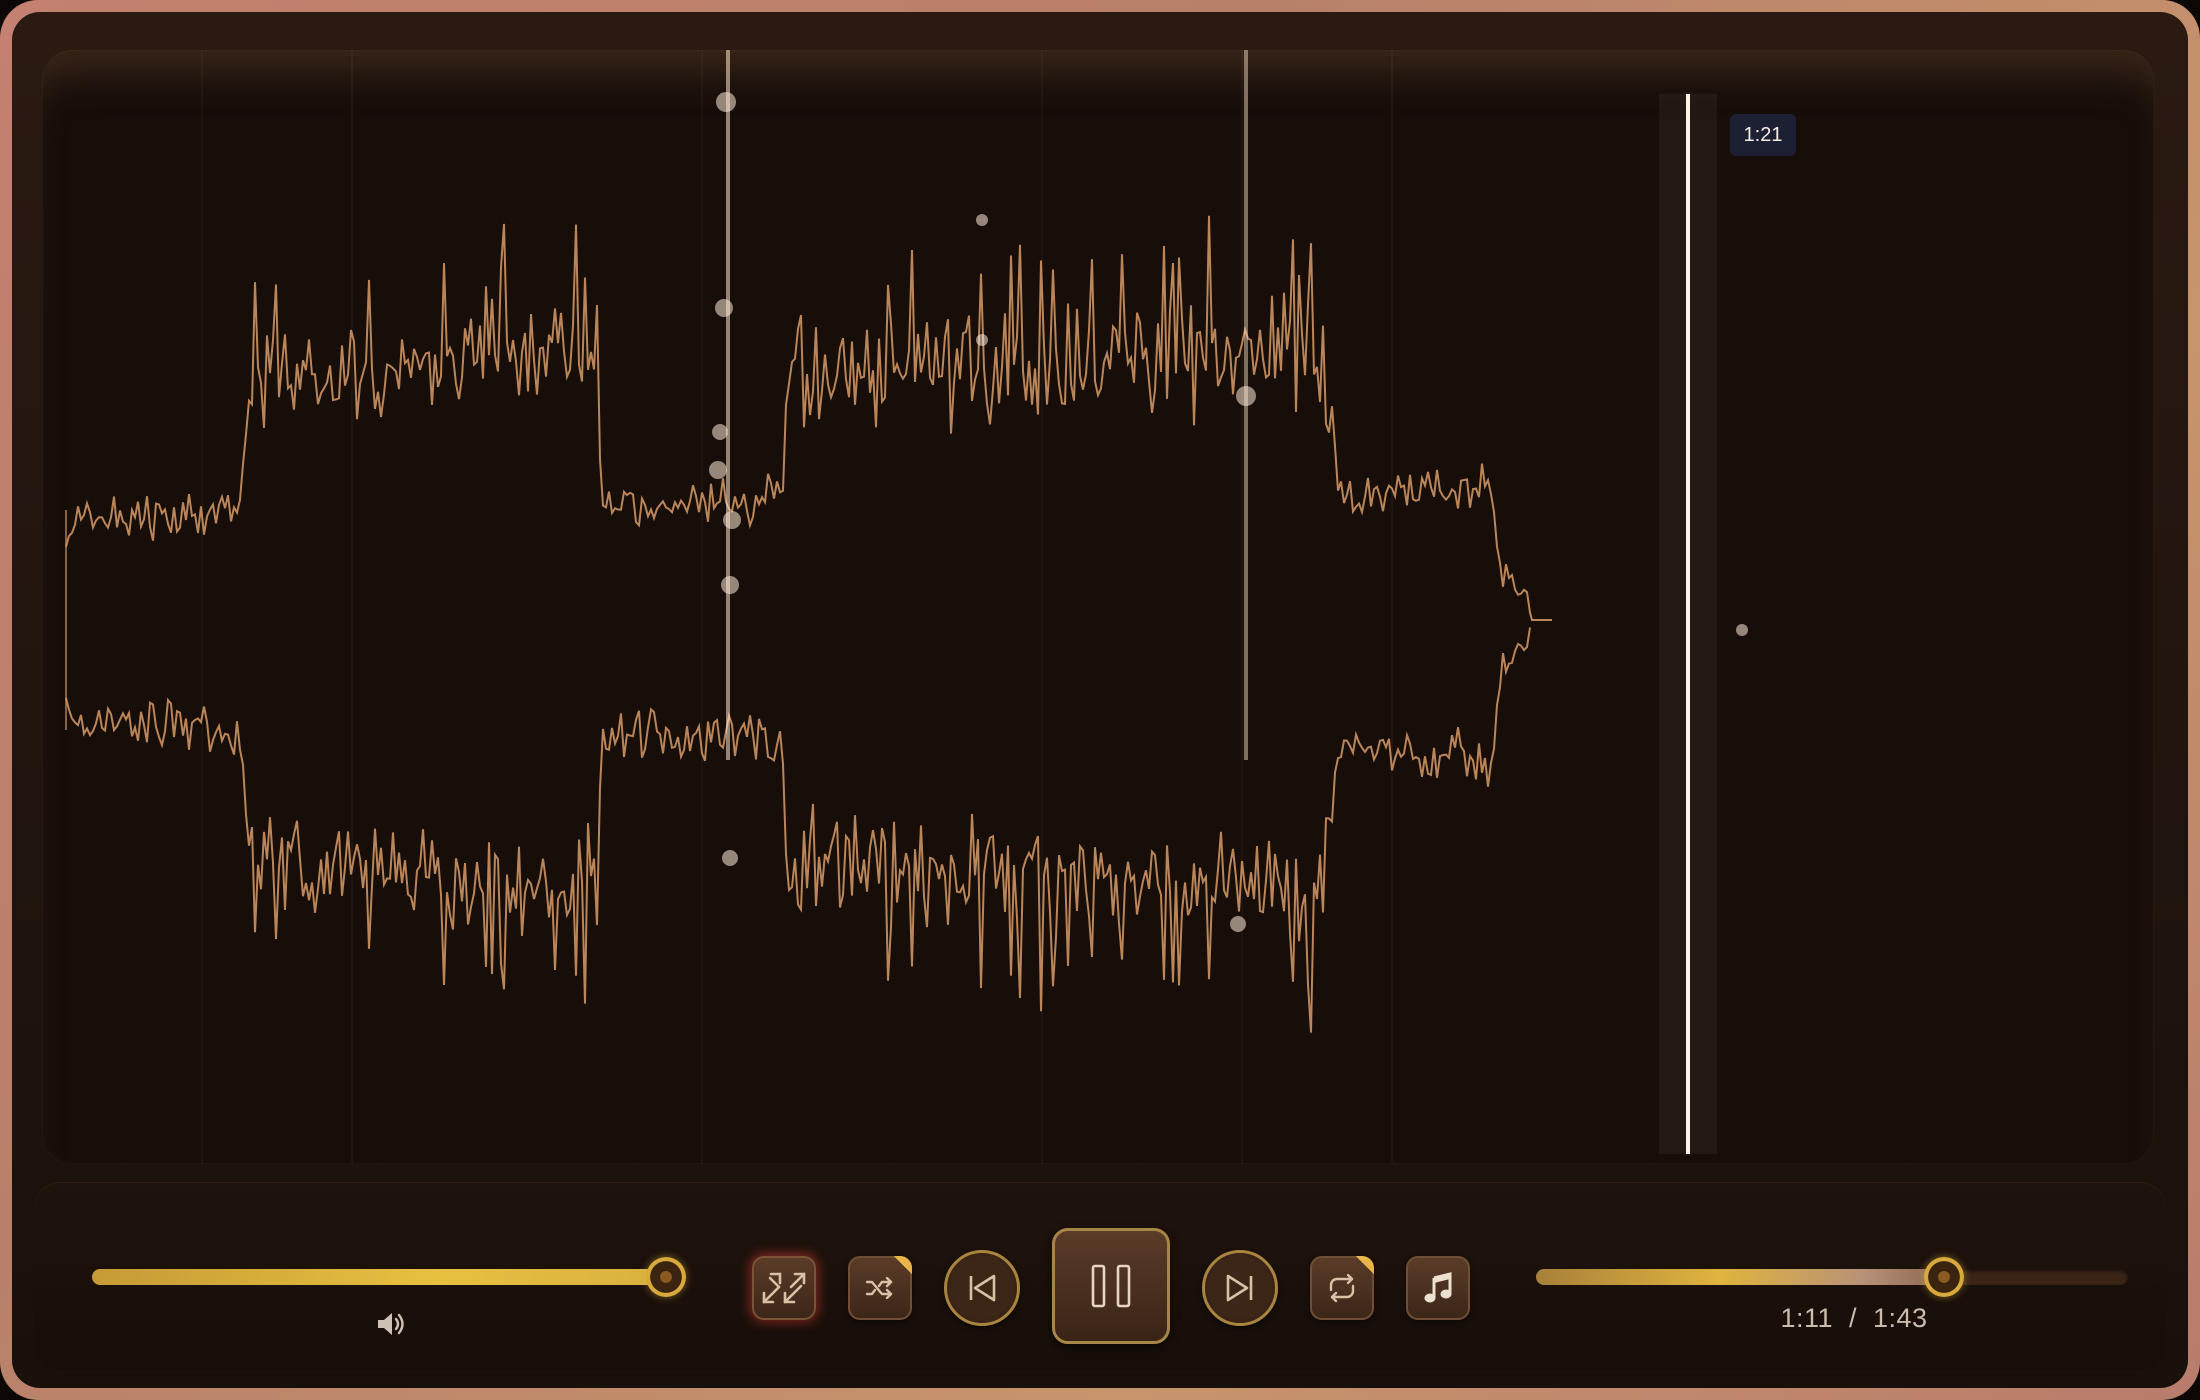  I want to click on repeat-icon, so click(1342, 1288).